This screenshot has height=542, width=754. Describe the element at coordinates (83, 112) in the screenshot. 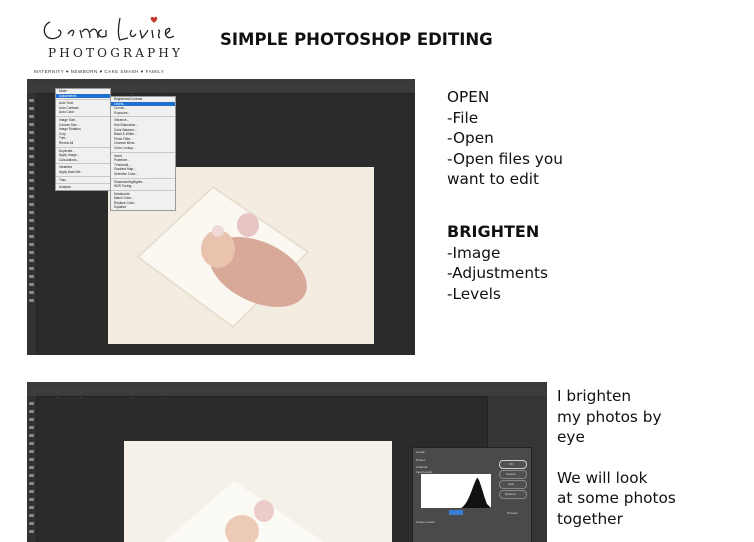

I see `menu-item: Auto Color` at that location.